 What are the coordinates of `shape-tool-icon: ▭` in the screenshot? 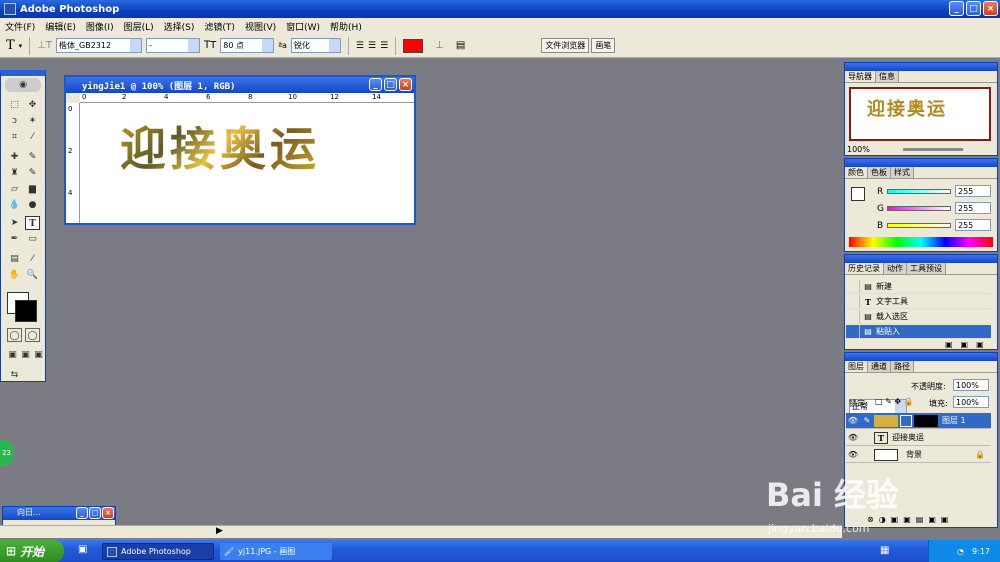 It's located at (32, 239).